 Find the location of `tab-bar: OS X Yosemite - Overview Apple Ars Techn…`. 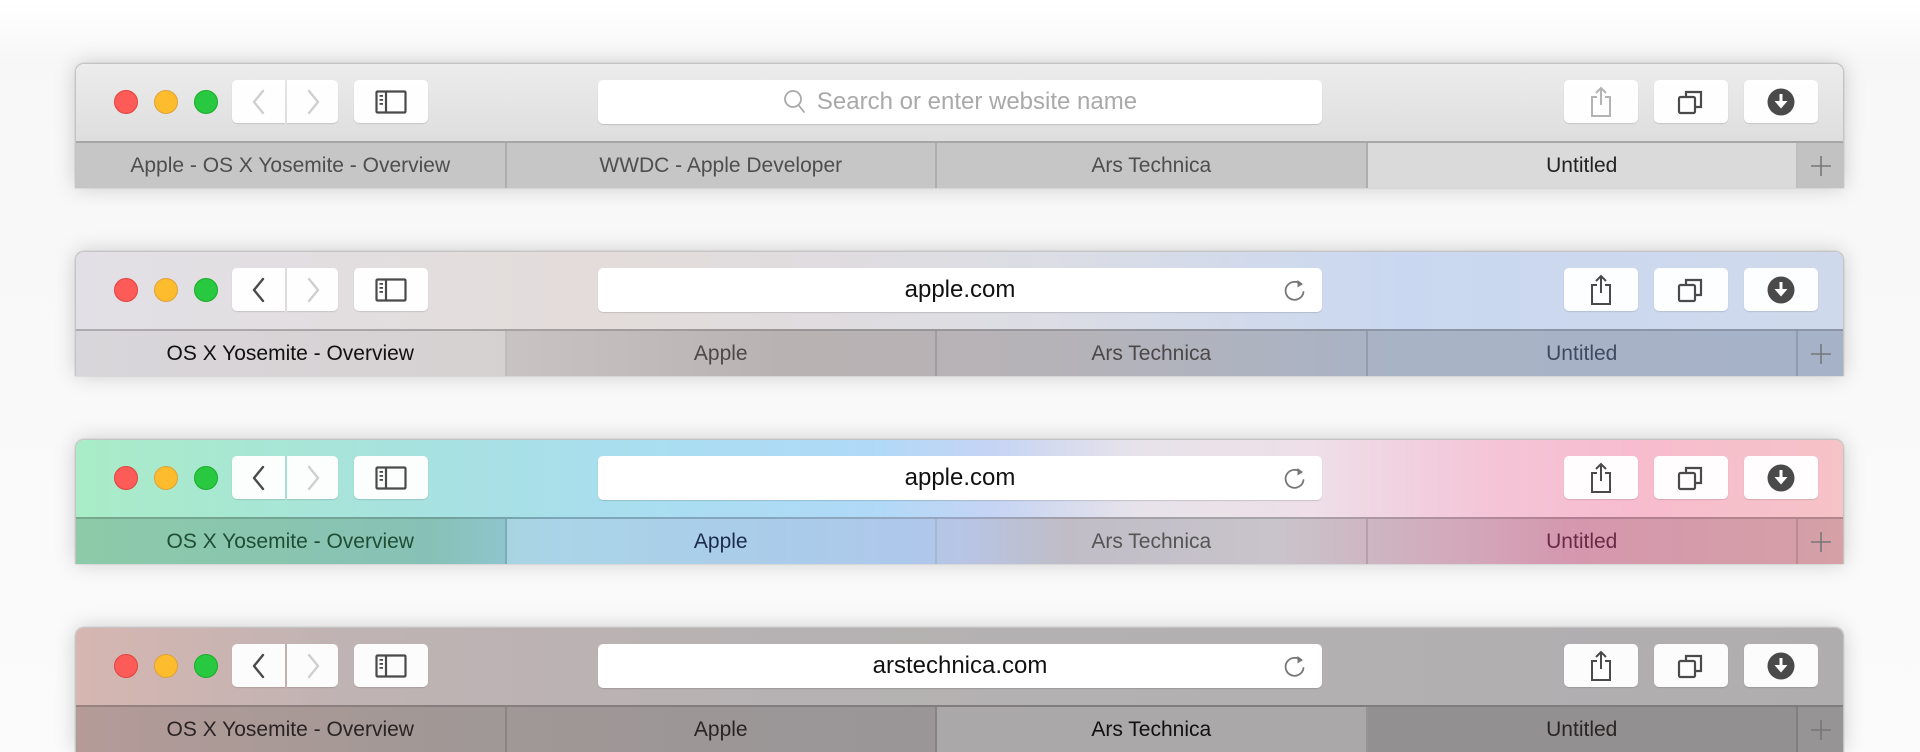

tab-bar: OS X Yosemite - Overview Apple Ars Techn… is located at coordinates (959, 540).